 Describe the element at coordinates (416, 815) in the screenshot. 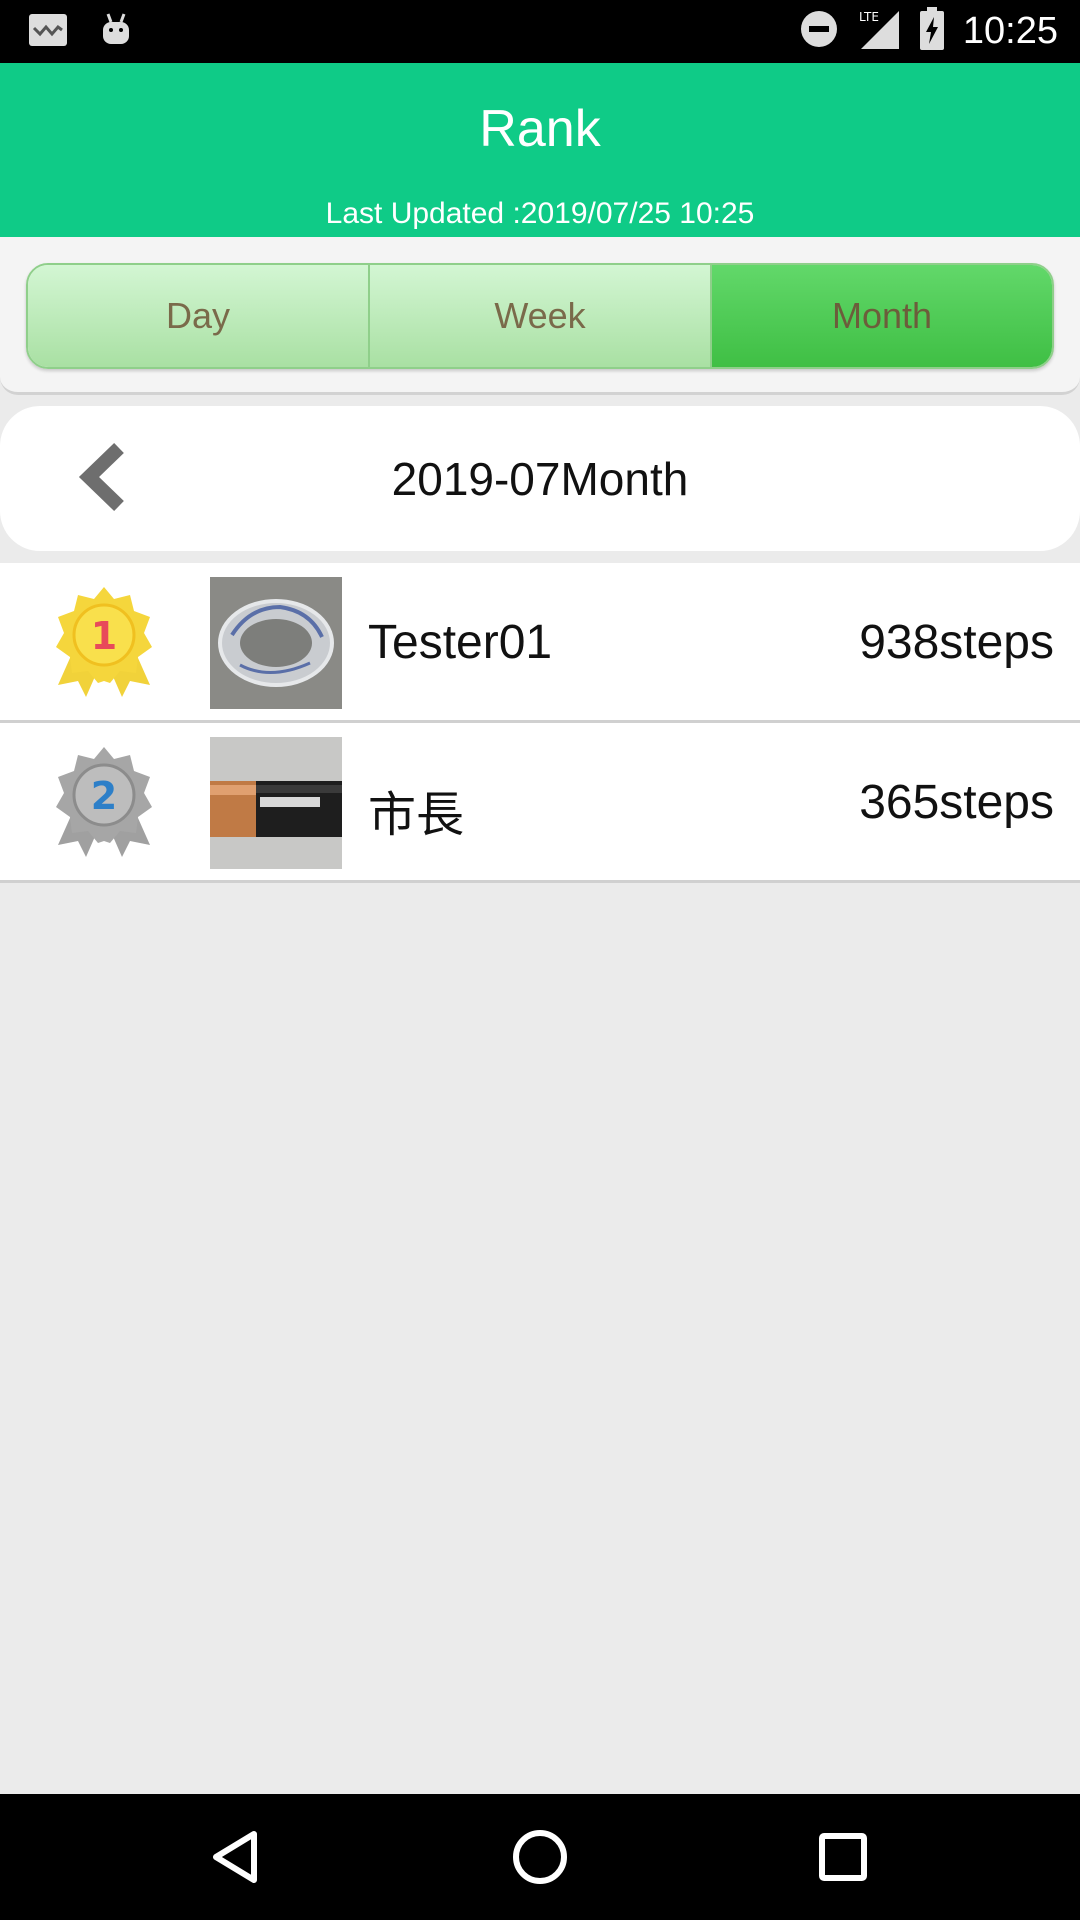

I see `user-name: 市長` at that location.